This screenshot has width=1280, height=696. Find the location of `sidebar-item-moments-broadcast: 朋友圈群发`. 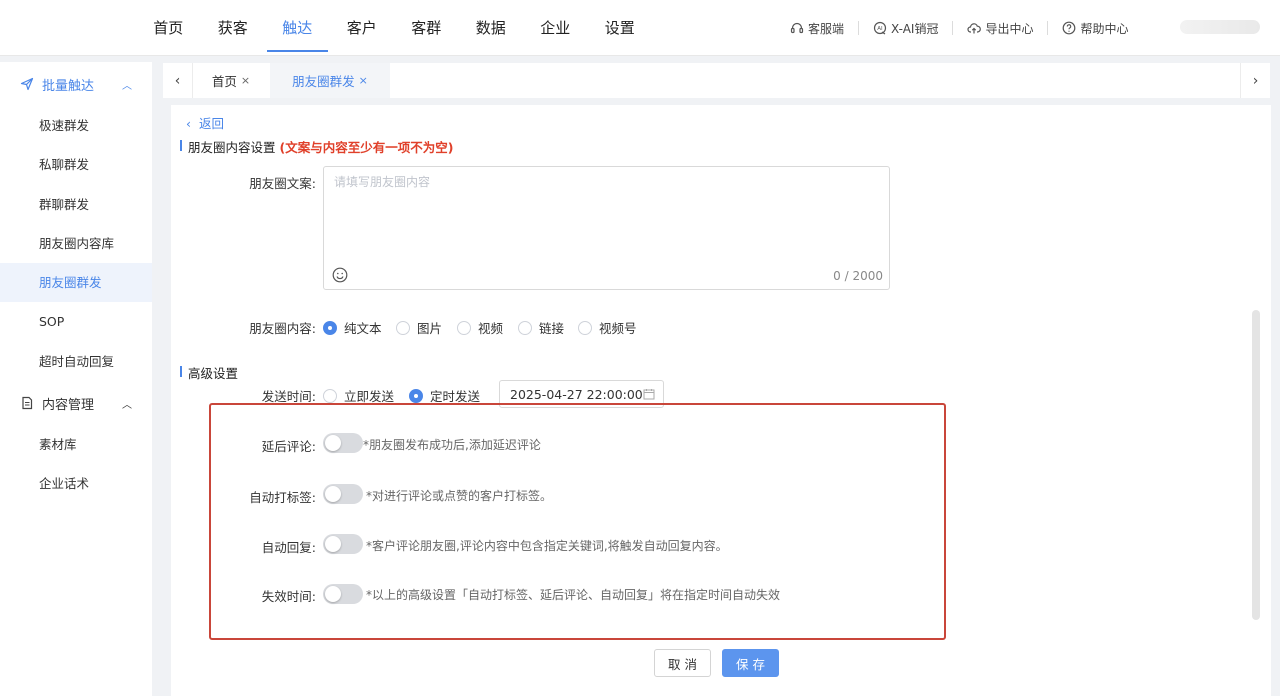

sidebar-item-moments-broadcast: 朋友圈群发 is located at coordinates (76, 283).